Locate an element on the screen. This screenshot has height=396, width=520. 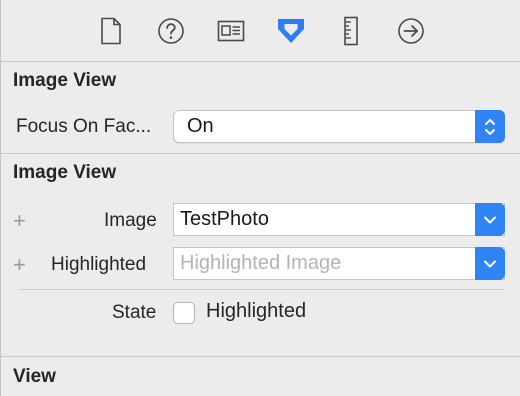
highlighted-image-placeholder: Highlighted Image is located at coordinates (260, 263).